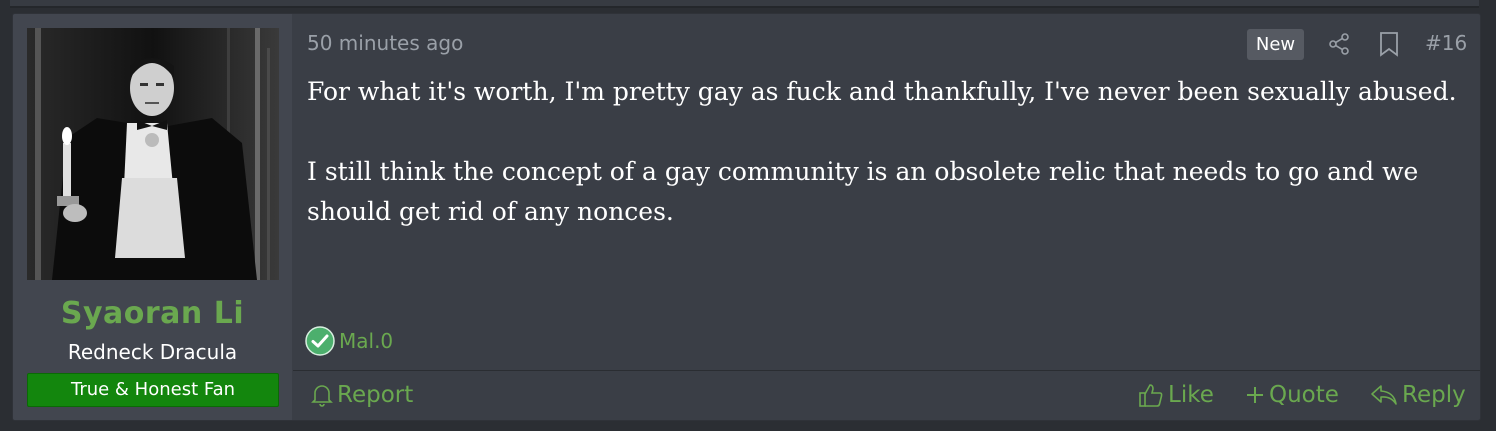  What do you see at coordinates (1151, 395) in the screenshot?
I see `thumbs-up-icon` at bounding box center [1151, 395].